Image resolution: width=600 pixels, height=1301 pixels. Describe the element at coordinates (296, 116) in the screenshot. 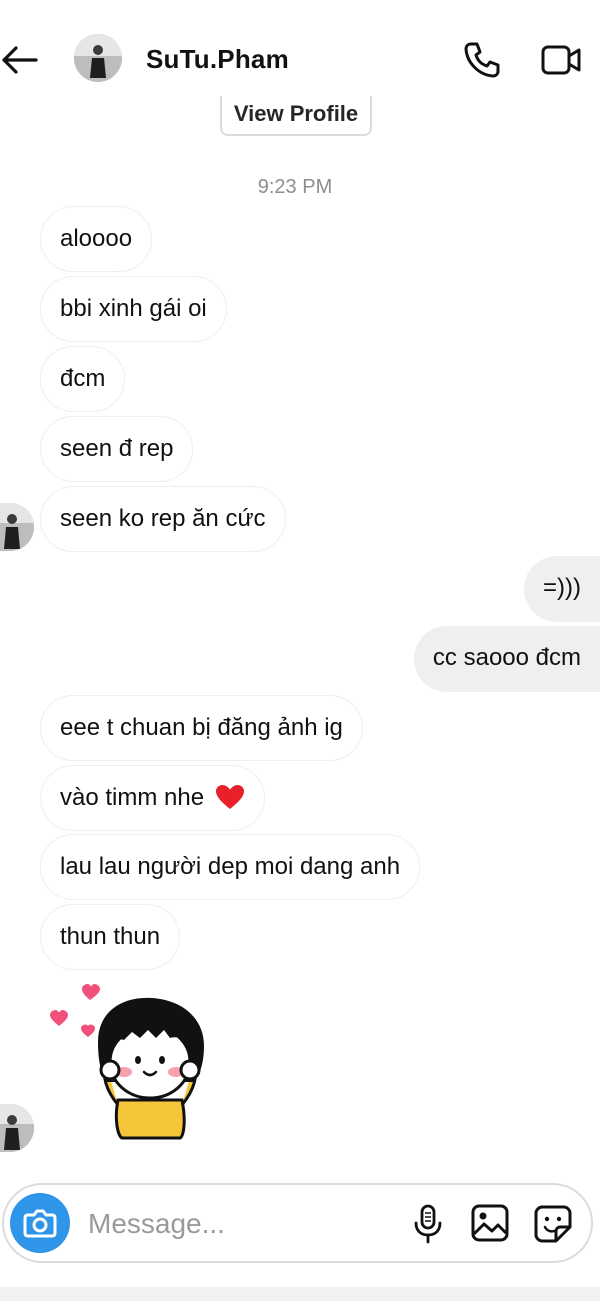

I see `view-profile-button: View Profile` at that location.